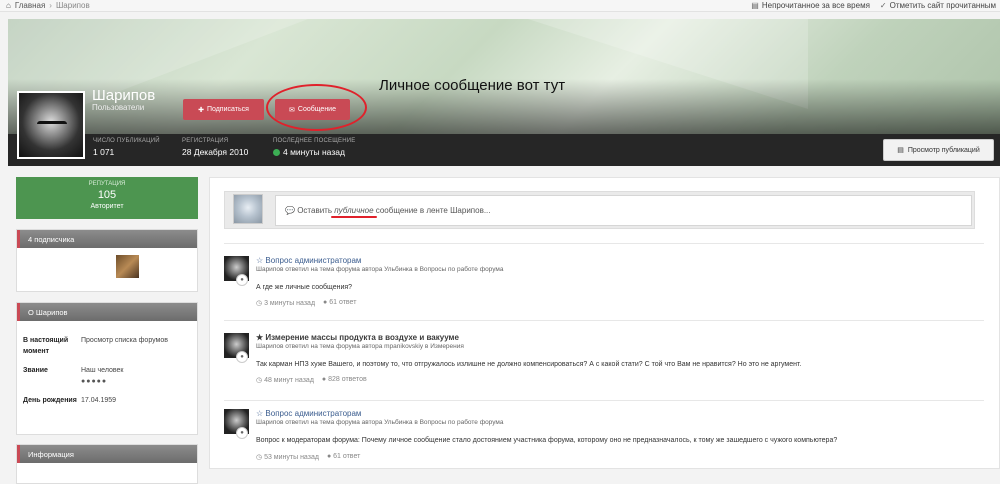 The width and height of the screenshot is (1000, 484). I want to click on stat-last-visit: Последнее посещение 4 минуты назад, so click(314, 147).